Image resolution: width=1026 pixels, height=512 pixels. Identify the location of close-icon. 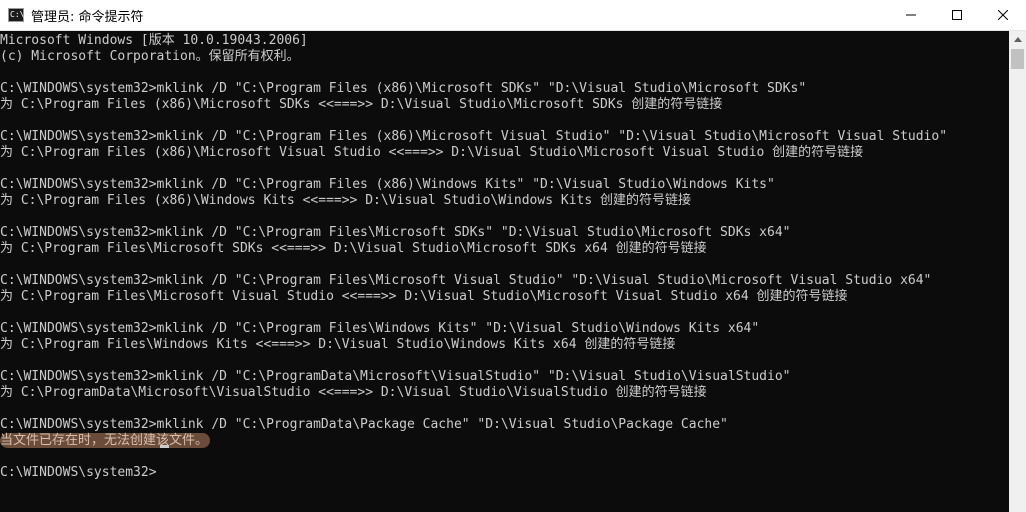
(1003, 15).